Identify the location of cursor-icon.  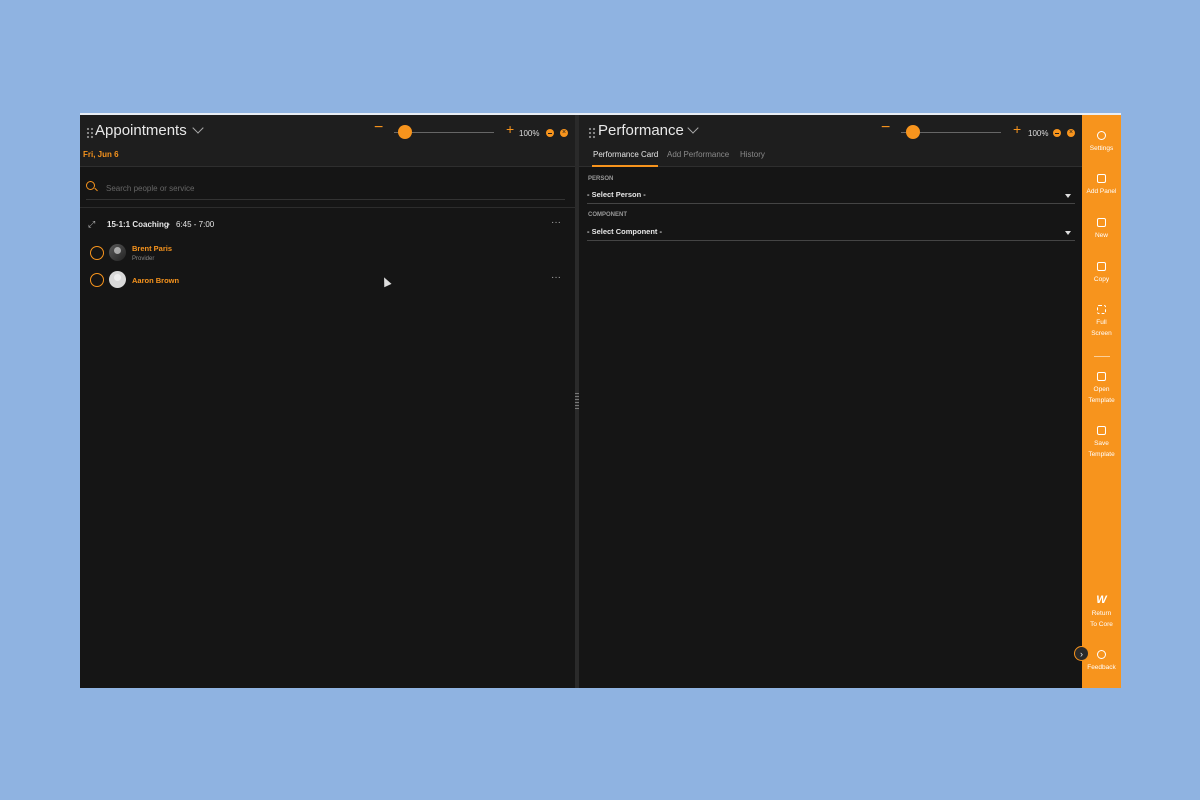
(386, 281).